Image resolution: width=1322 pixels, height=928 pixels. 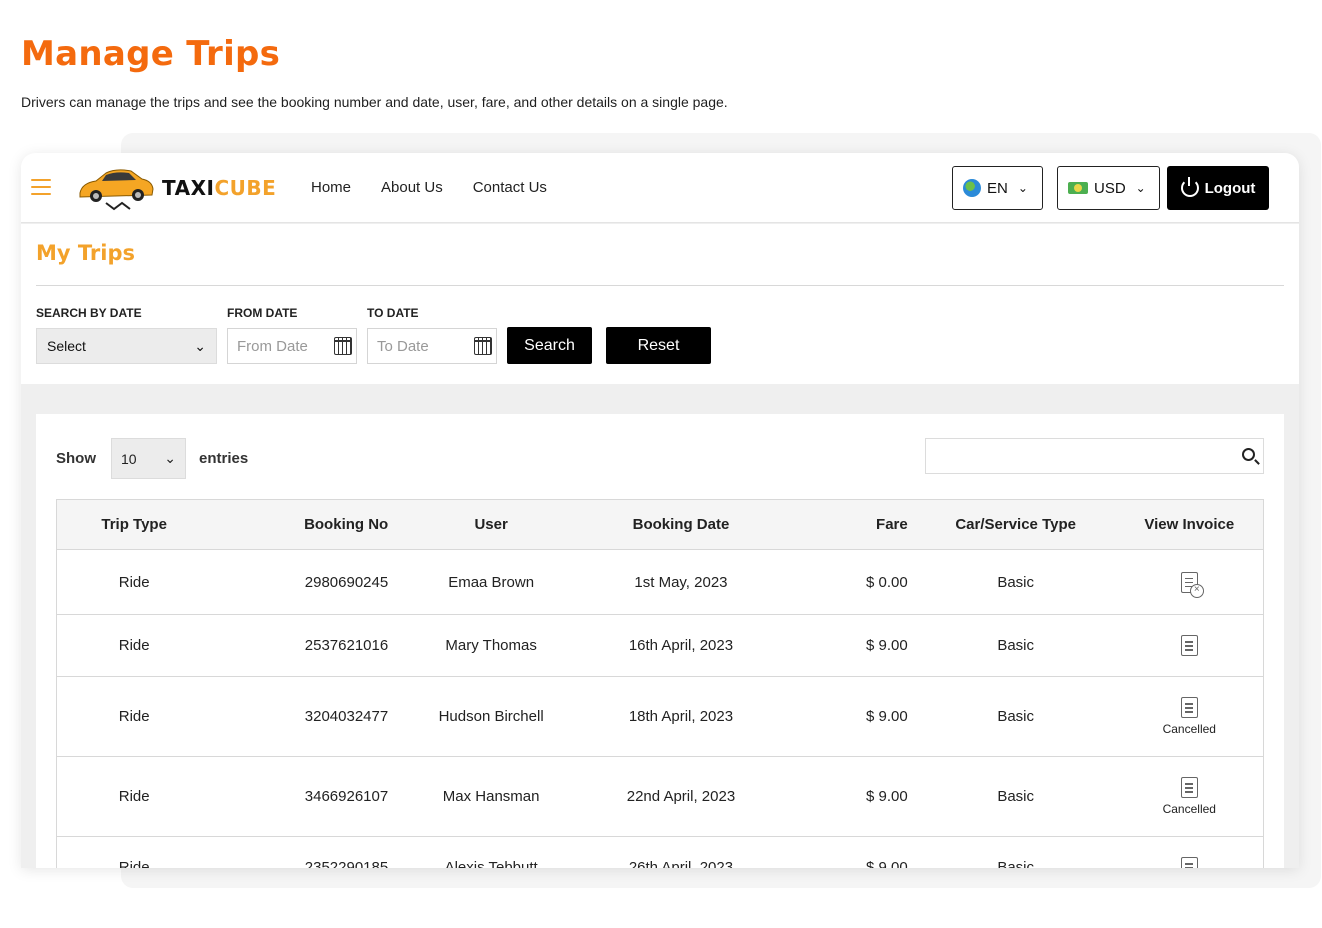 I want to click on booking-date-cell: 16th April, 2023, so click(x=681, y=645).